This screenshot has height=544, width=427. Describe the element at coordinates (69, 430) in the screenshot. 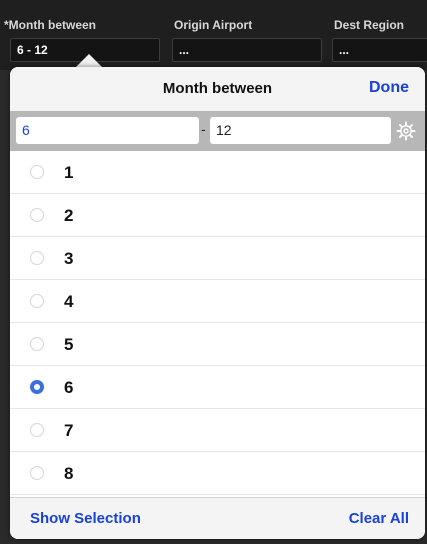

I see `option-label: 7` at that location.